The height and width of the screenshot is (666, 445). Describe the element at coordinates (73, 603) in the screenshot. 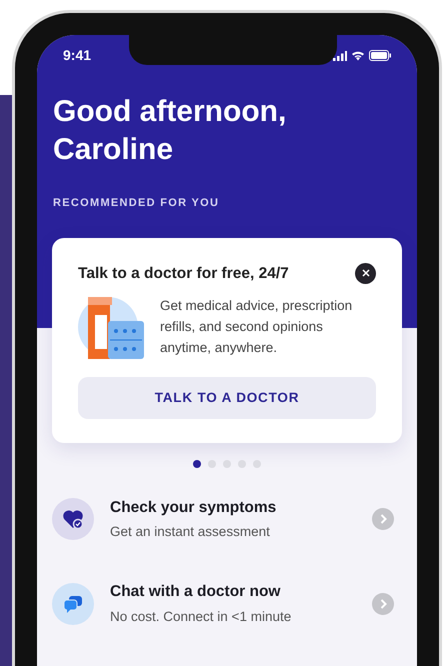

I see `chat-icon` at that location.